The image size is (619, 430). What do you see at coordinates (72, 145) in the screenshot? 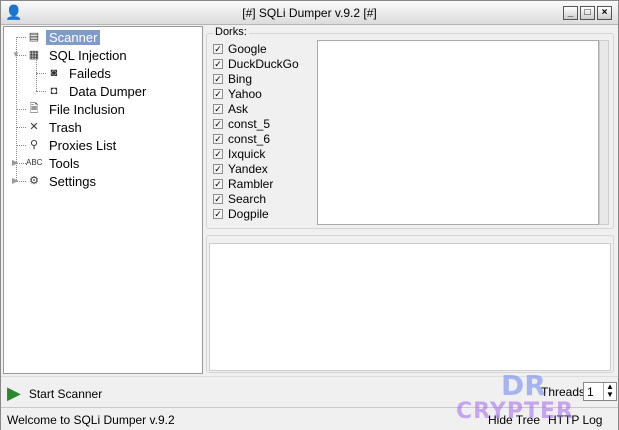
I see `tree-item-proxies-list: ⚲ Proxies List` at bounding box center [72, 145].